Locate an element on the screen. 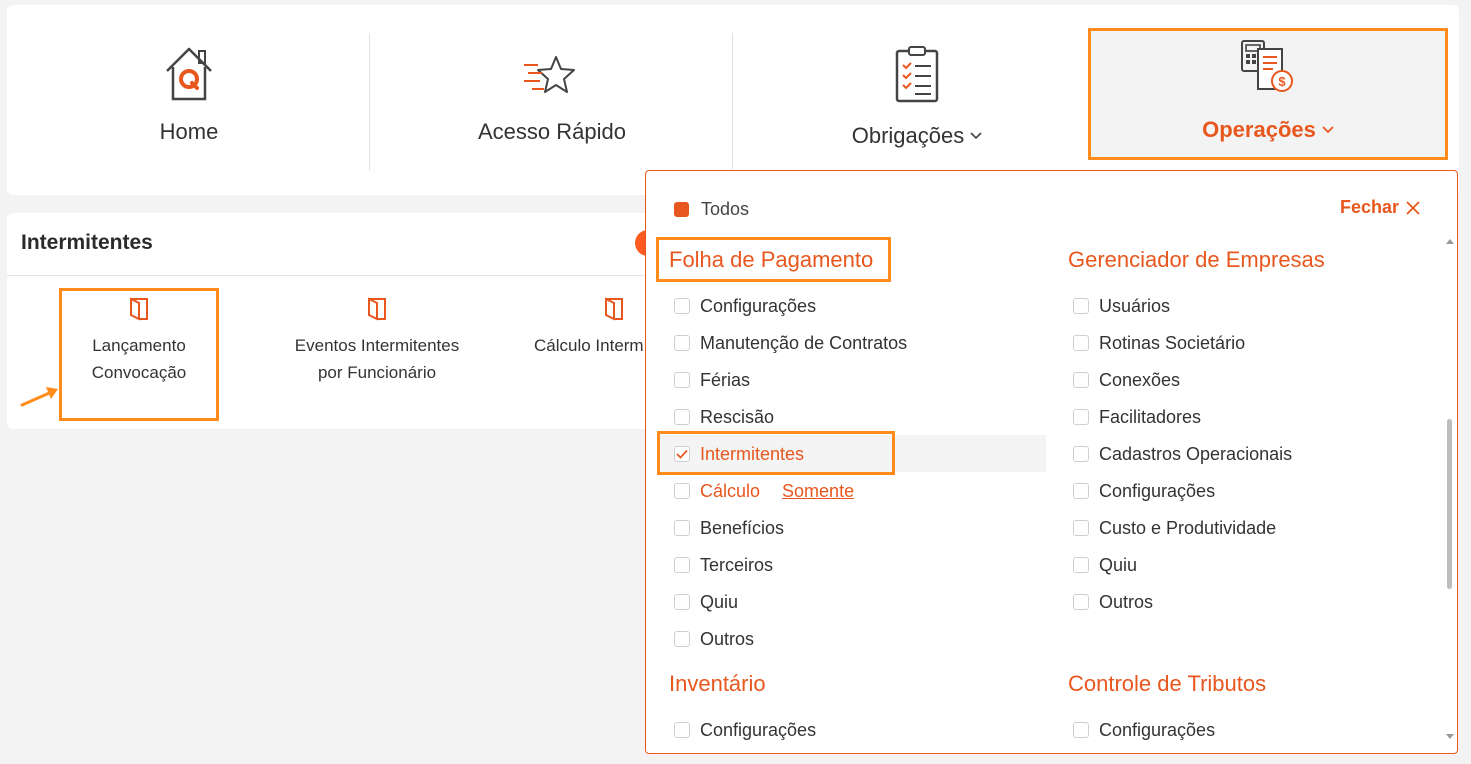 The height and width of the screenshot is (764, 1471). nav-home-label: Home is located at coordinates (189, 131).